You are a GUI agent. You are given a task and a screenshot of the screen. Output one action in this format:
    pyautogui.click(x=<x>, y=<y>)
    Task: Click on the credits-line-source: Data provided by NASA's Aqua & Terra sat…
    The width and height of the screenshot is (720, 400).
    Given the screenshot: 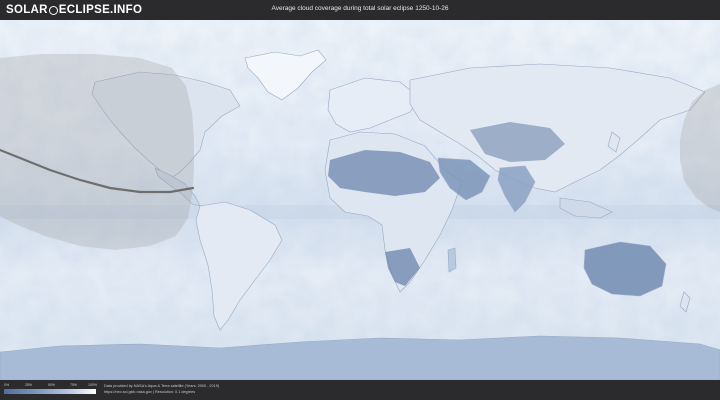 What is the action you would take?
    pyautogui.click(x=162, y=386)
    